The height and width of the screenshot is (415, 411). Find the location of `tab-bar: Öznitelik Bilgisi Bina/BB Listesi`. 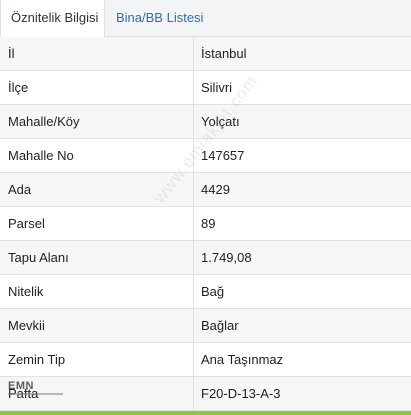

tab-bar: Öznitelik Bilgisi Bina/BB Listesi is located at coordinates (205, 18).